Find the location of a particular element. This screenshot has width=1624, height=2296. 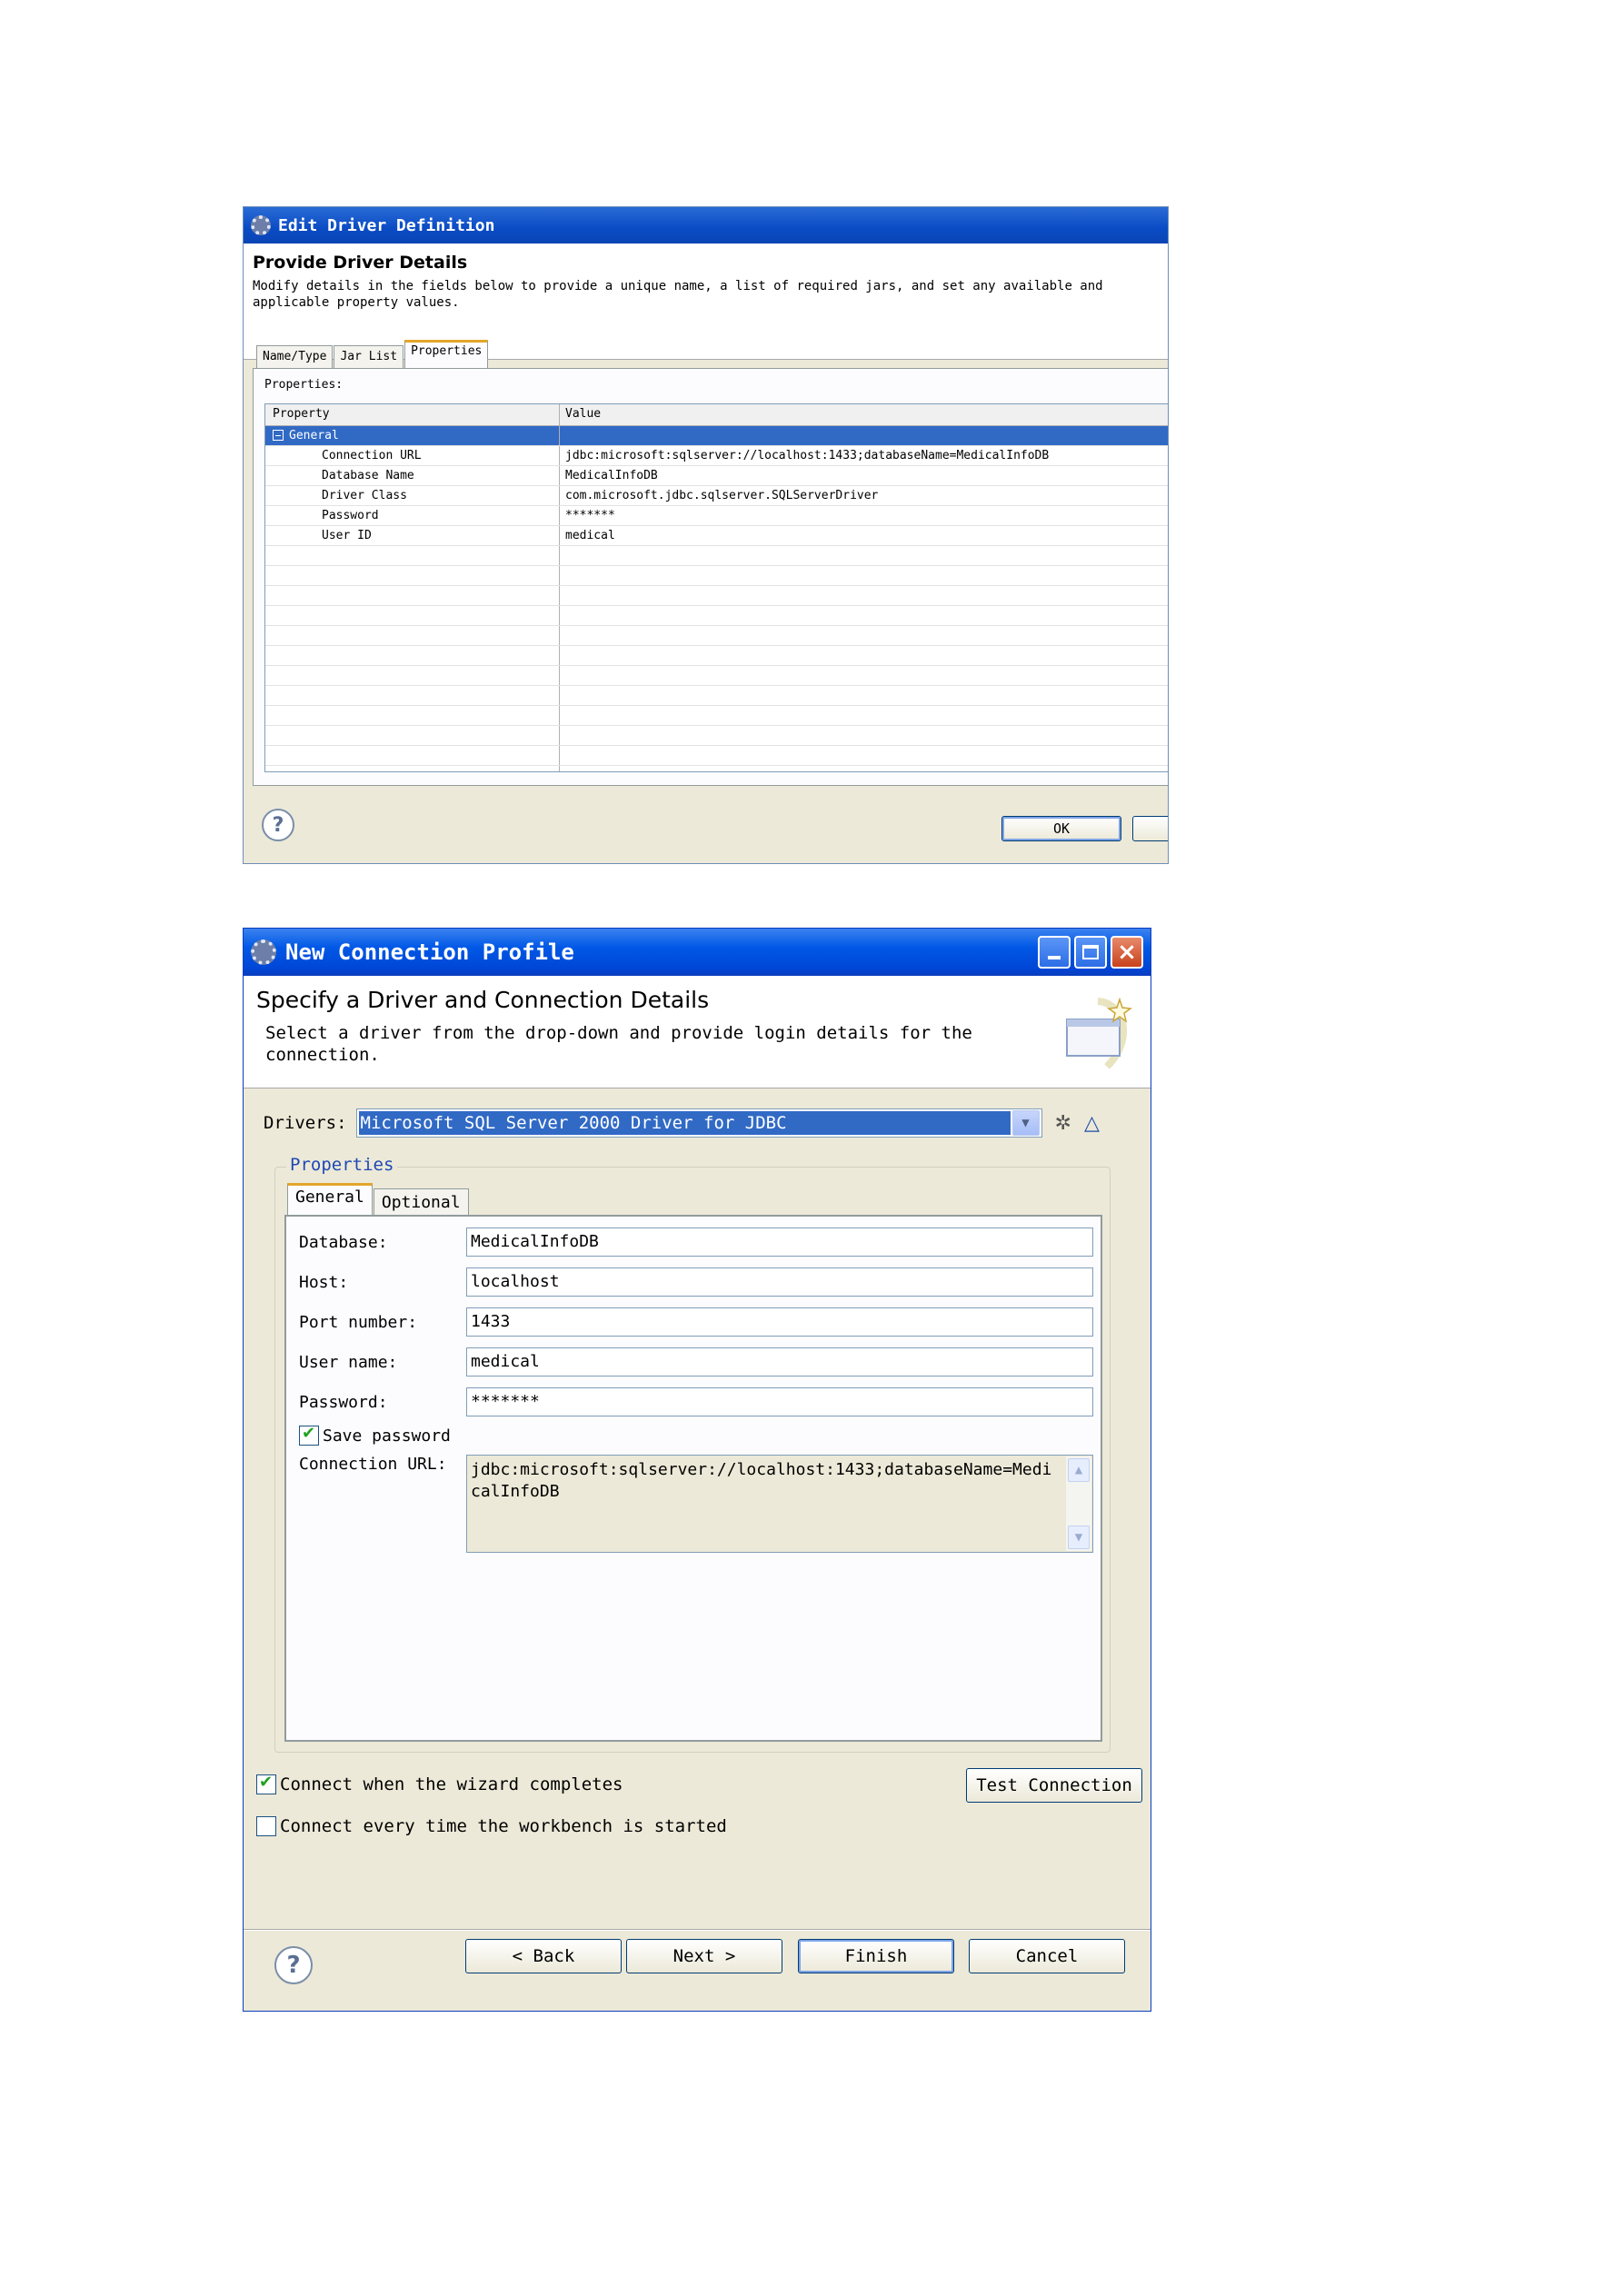

tab-general: General is located at coordinates (330, 1199).